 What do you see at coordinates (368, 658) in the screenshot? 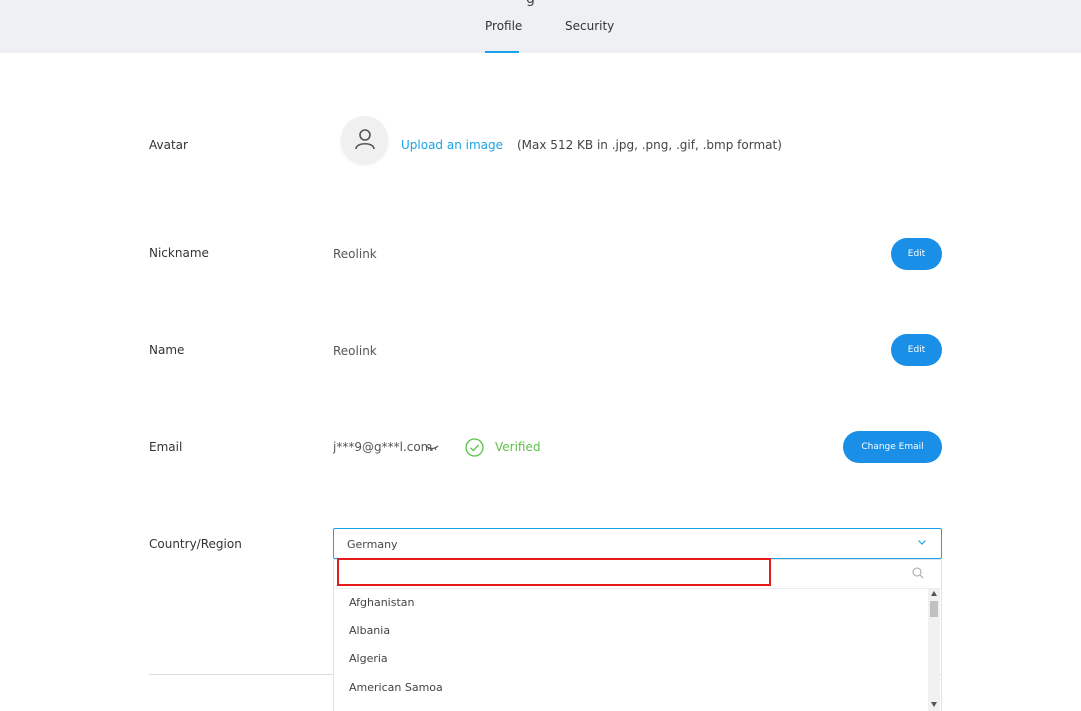
I see `country-option: Algeria` at bounding box center [368, 658].